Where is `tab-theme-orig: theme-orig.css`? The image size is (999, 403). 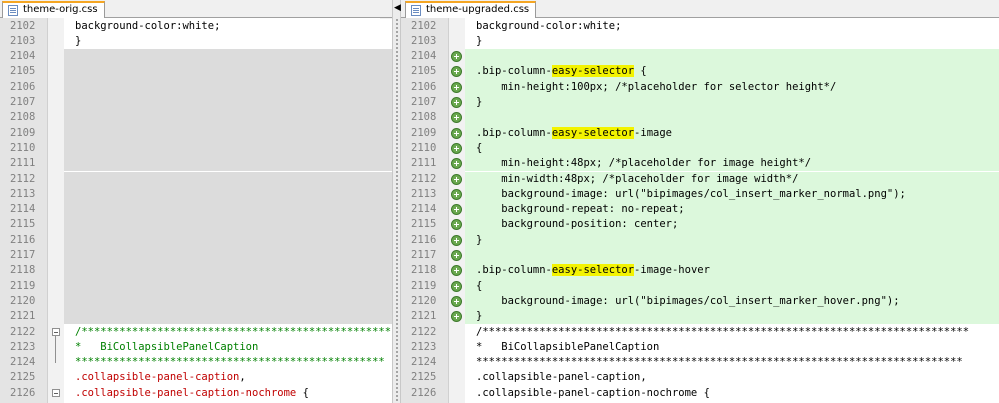
tab-theme-orig: theme-orig.css is located at coordinates (53, 9).